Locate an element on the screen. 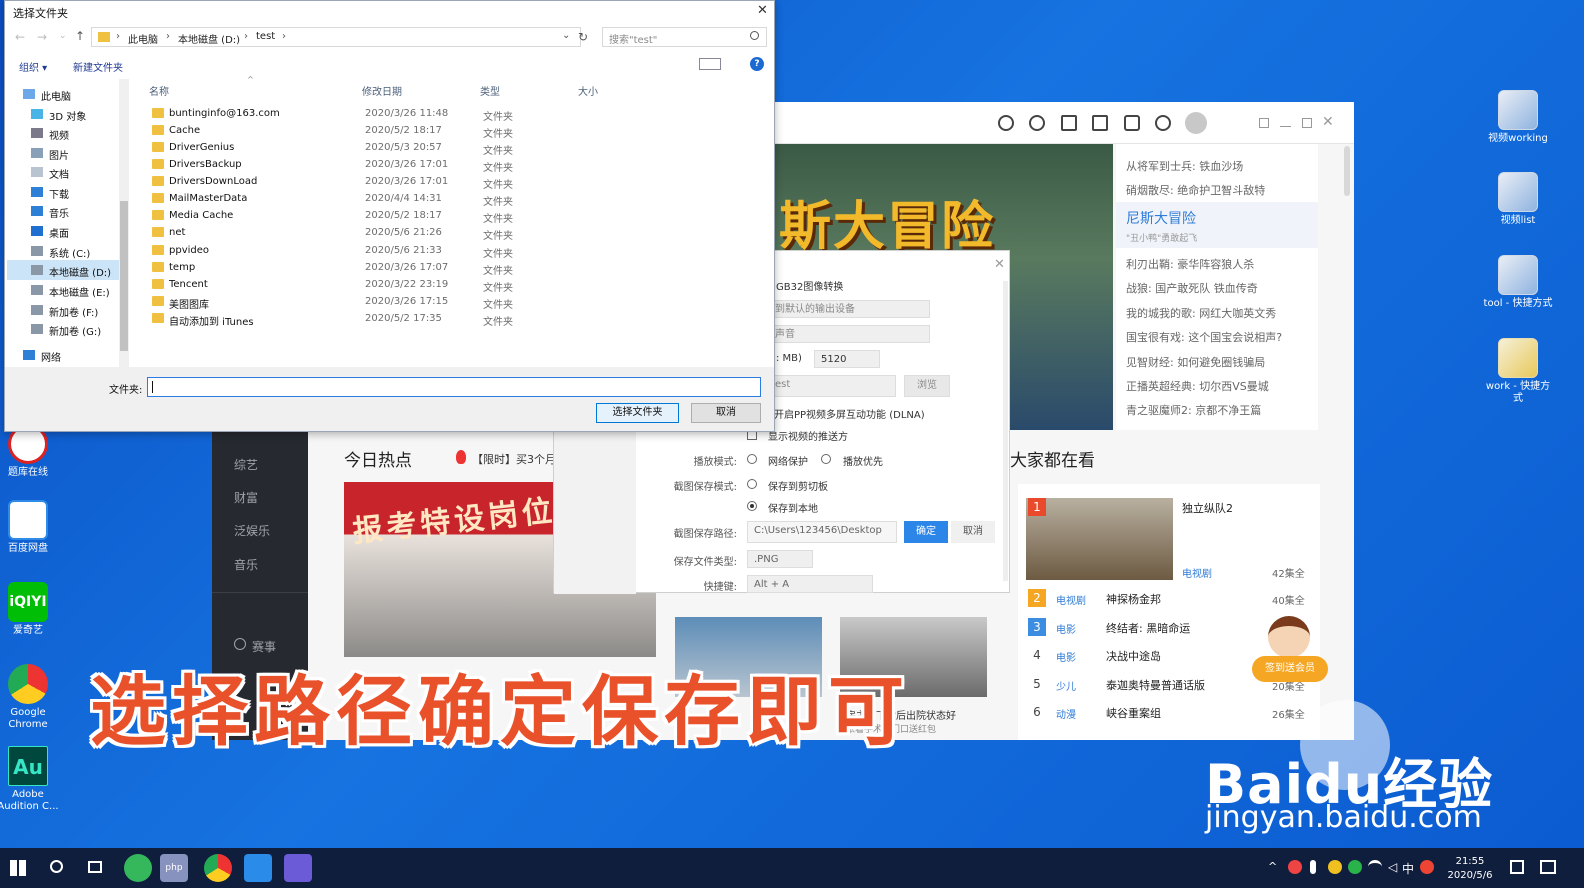 Image resolution: width=1584 pixels, height=888 pixels. radio-network-protect is located at coordinates (752, 459).